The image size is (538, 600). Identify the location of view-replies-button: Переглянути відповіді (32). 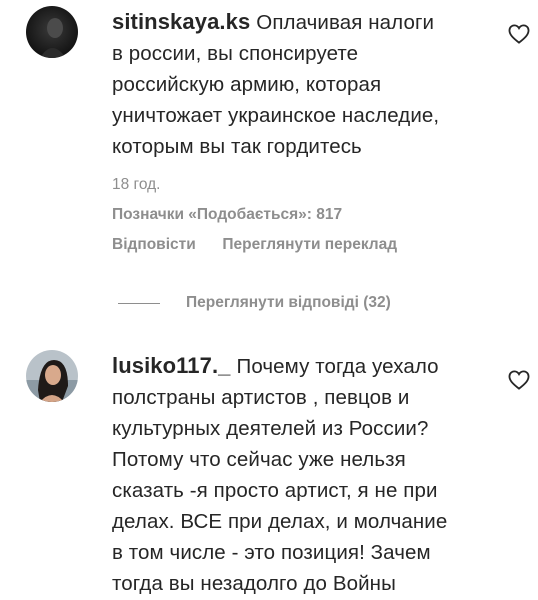
(288, 303).